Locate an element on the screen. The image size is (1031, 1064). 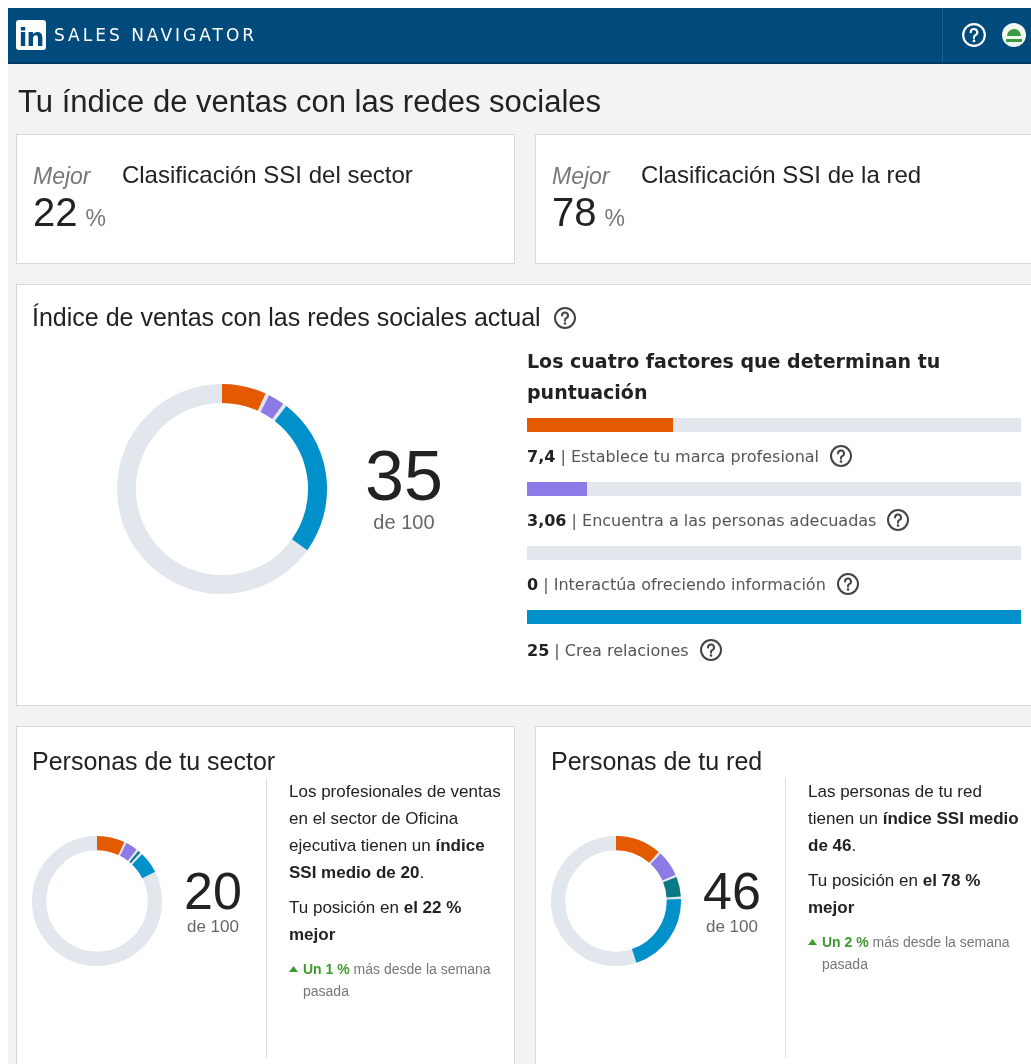
logo-icon: in is located at coordinates (31, 35).